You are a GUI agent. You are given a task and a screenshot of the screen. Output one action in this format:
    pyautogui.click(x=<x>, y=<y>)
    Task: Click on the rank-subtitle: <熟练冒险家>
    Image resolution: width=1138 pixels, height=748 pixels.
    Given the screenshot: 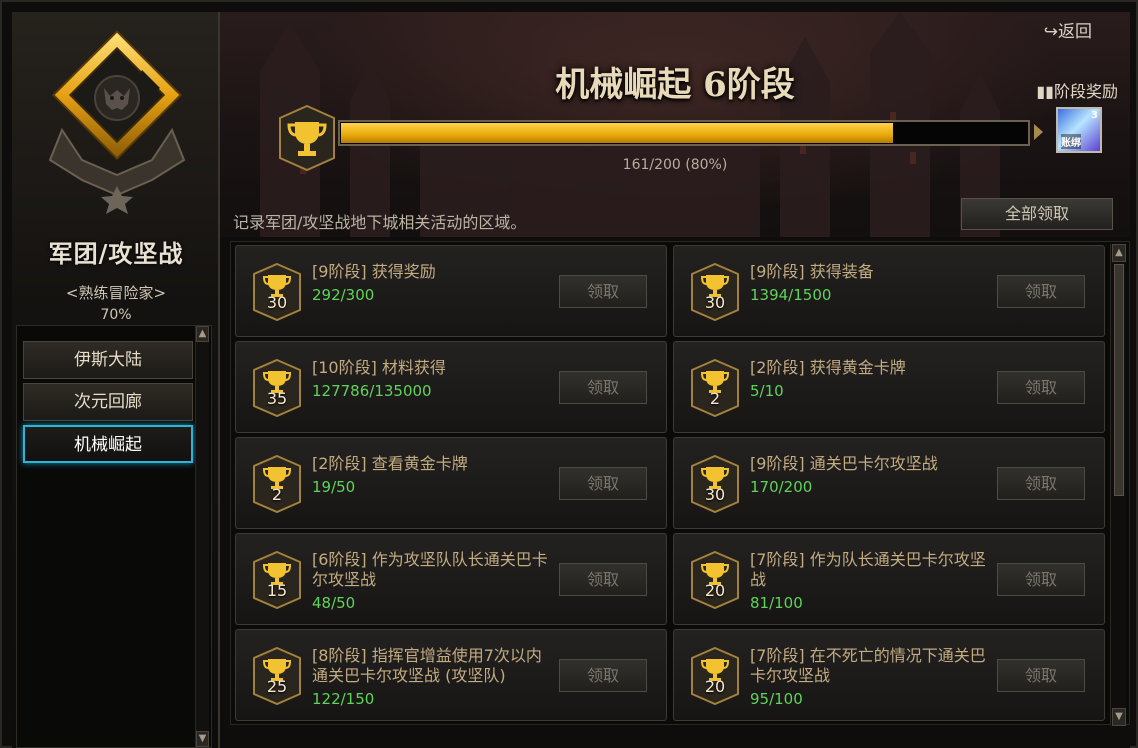 What is the action you would take?
    pyautogui.click(x=116, y=293)
    